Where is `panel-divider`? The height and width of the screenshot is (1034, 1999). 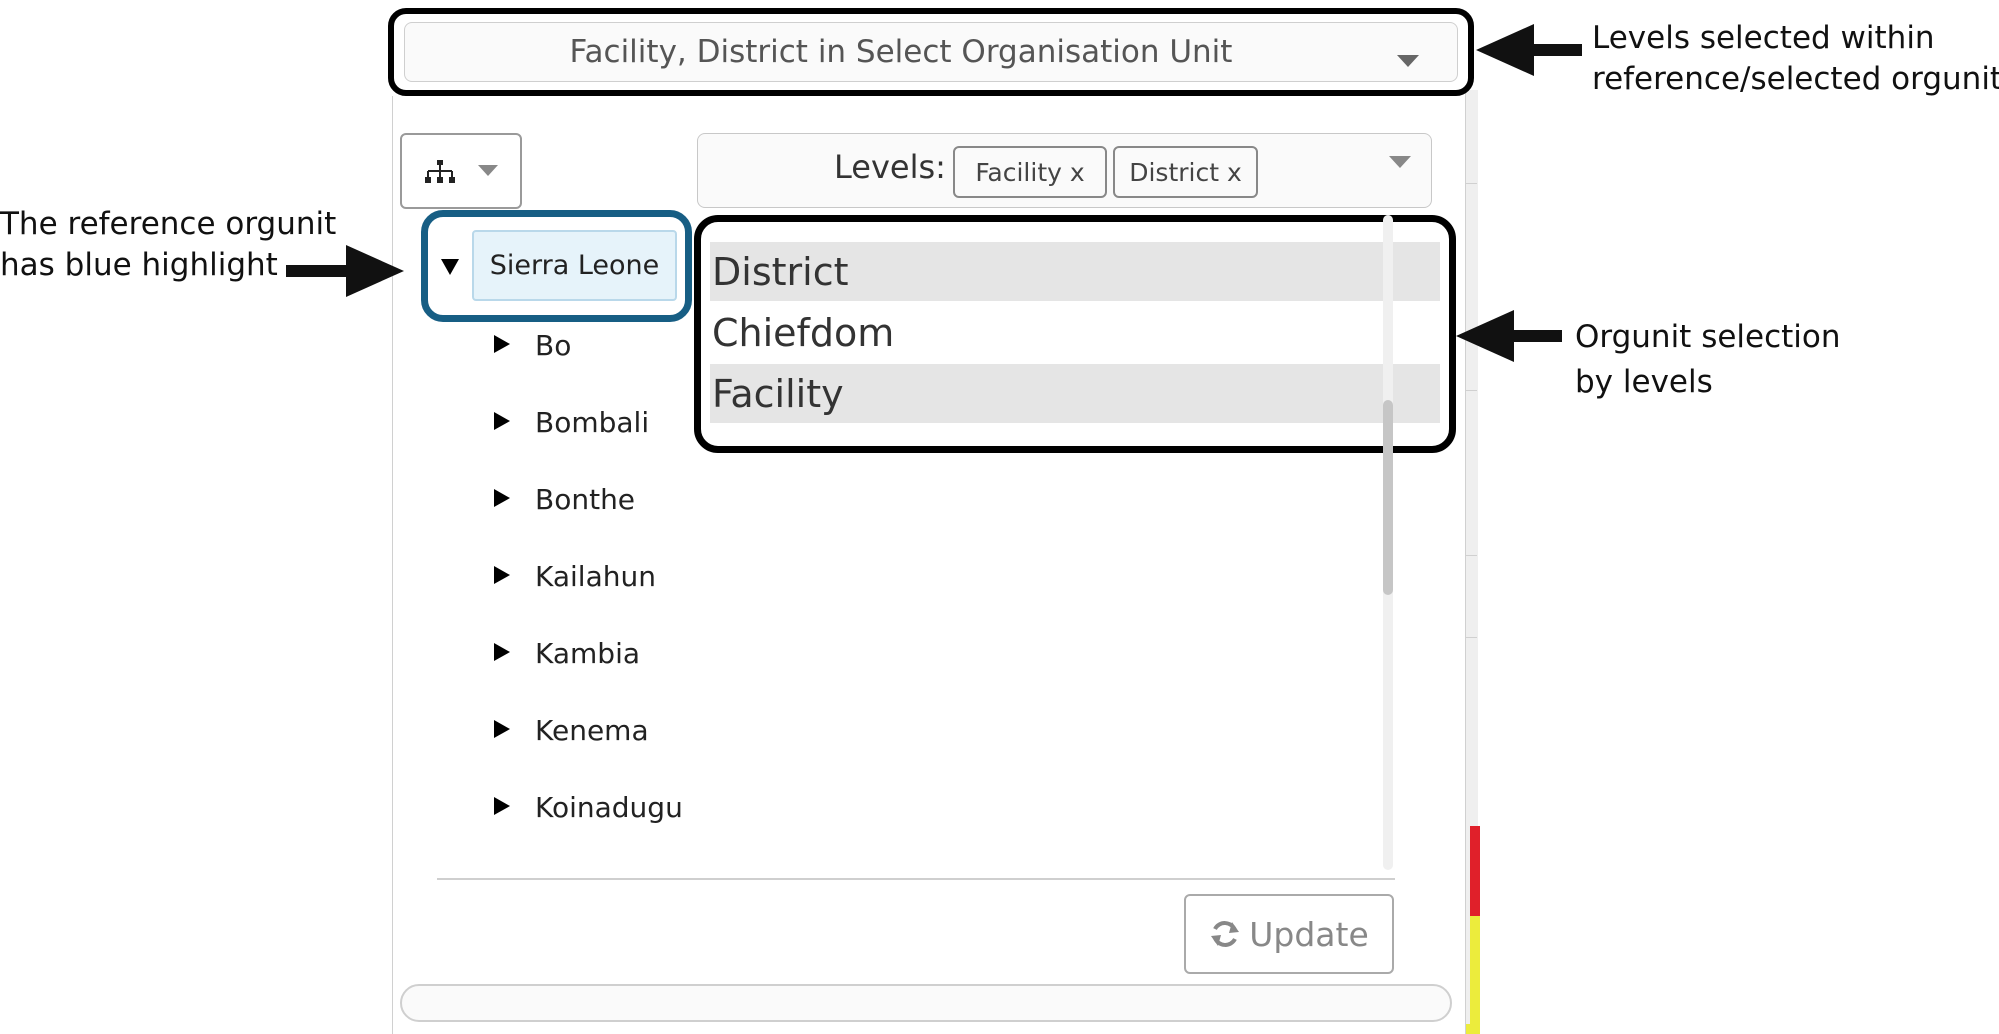 panel-divider is located at coordinates (916, 879).